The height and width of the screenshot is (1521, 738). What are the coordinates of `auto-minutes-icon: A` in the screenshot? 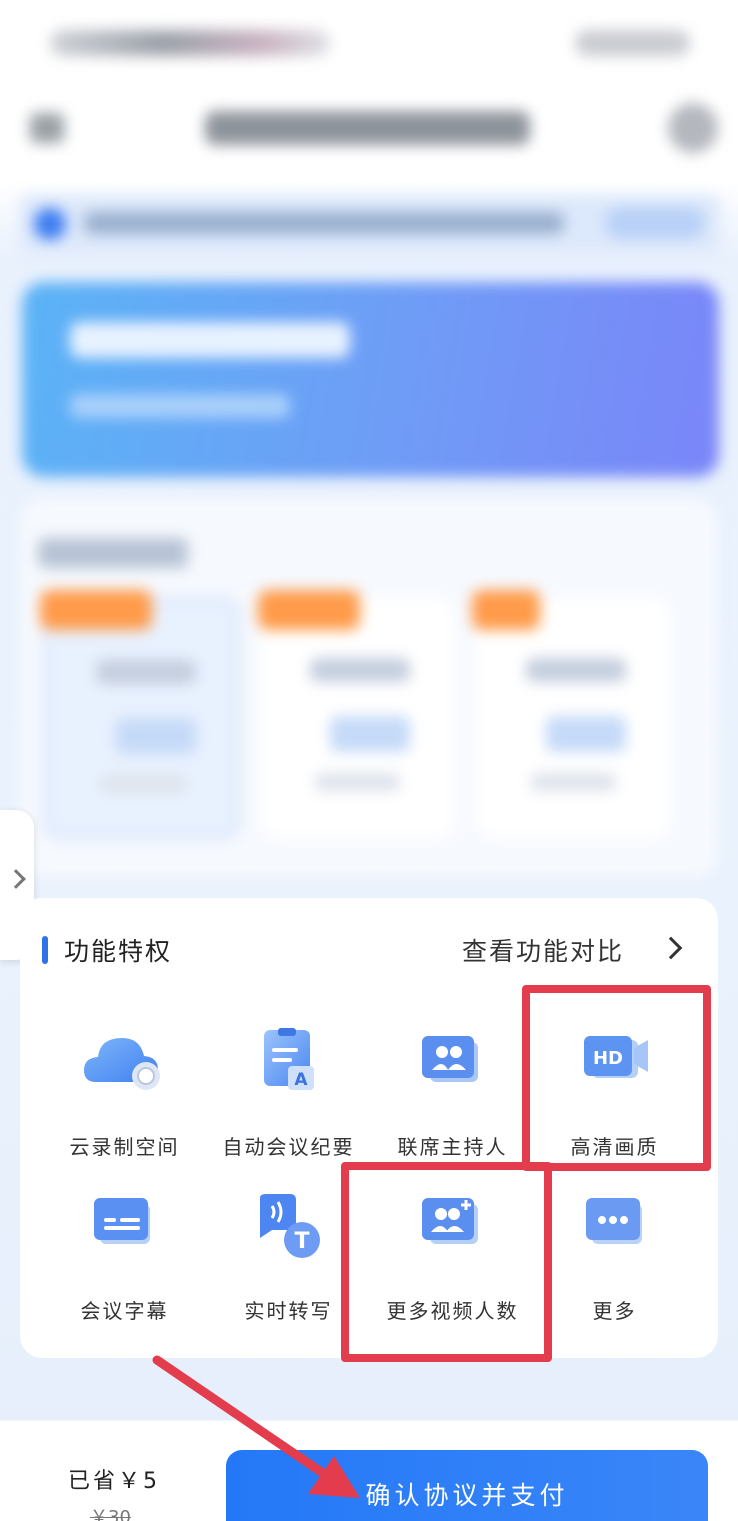 It's located at (288, 1059).